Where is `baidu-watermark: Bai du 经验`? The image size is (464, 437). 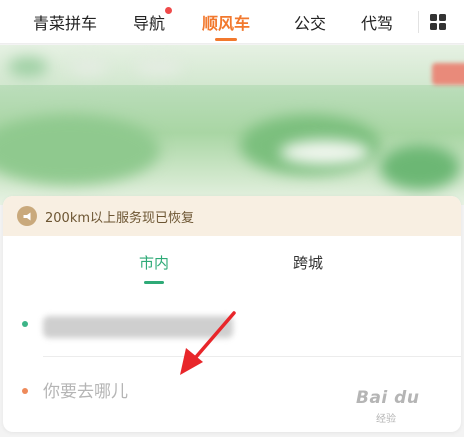
baidu-watermark: Bai du 经验 is located at coordinates (404, 410).